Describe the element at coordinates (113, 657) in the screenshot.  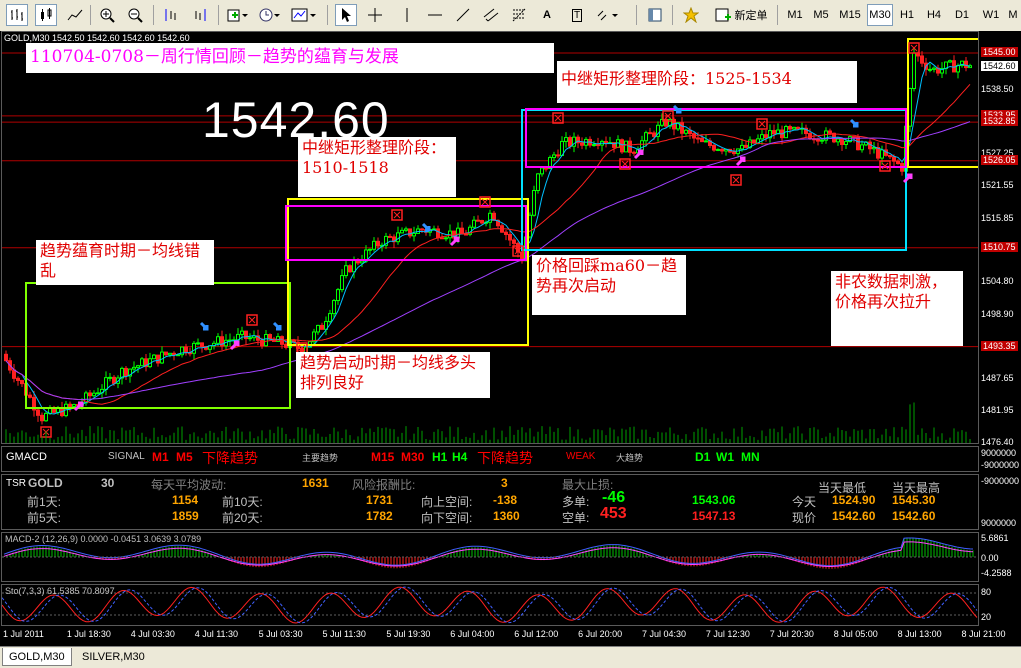
I see `tab-silver-m30: SILVER,M30` at that location.